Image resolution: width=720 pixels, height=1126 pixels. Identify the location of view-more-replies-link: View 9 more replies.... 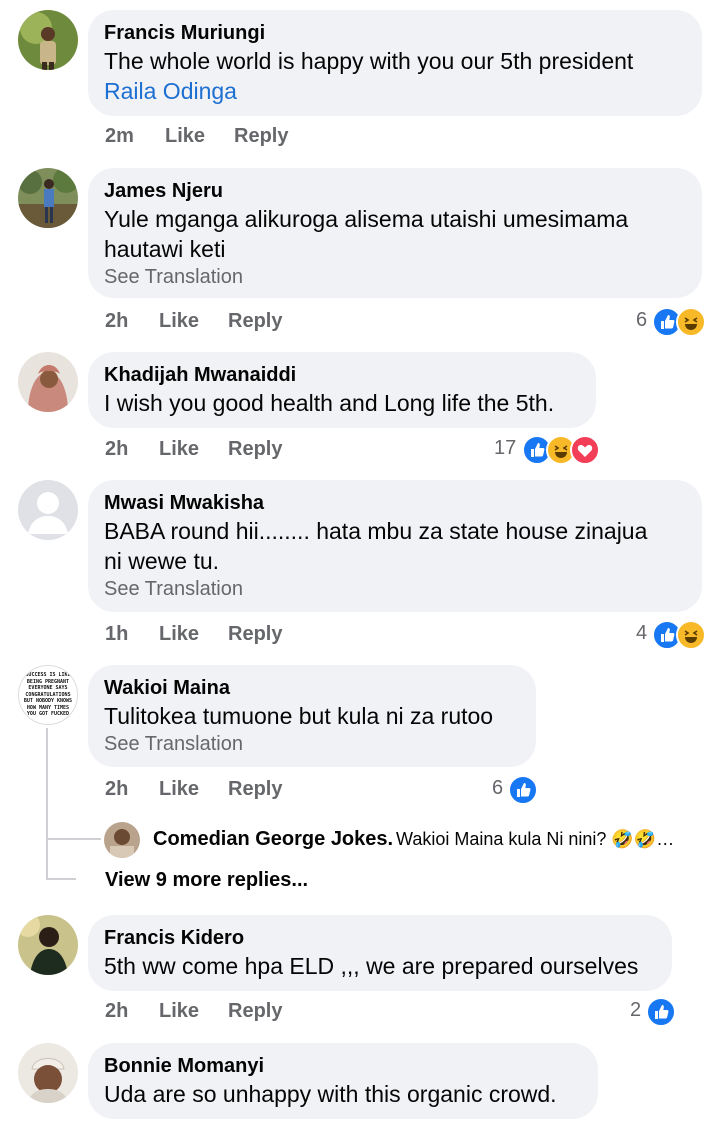
(206, 880).